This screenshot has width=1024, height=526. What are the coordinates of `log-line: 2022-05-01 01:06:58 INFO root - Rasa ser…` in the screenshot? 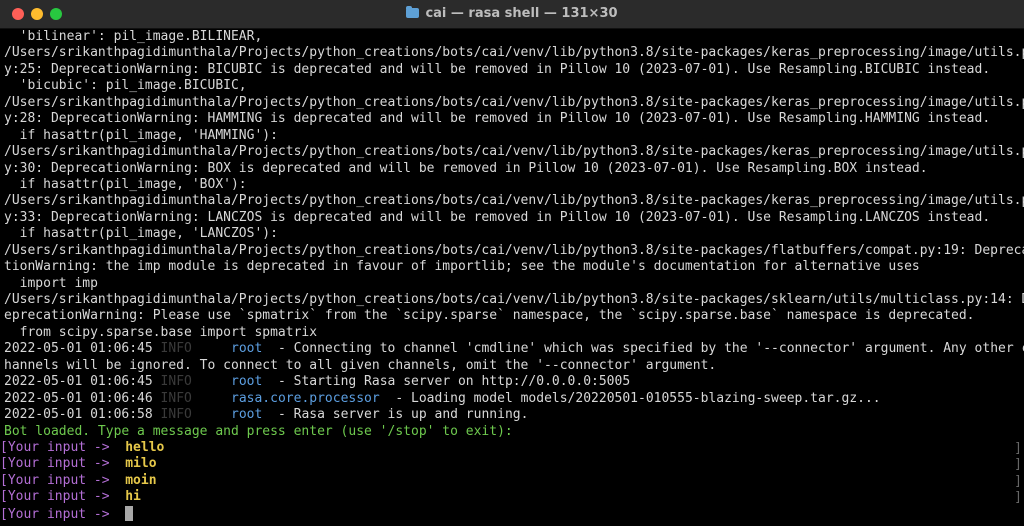 It's located at (512, 415).